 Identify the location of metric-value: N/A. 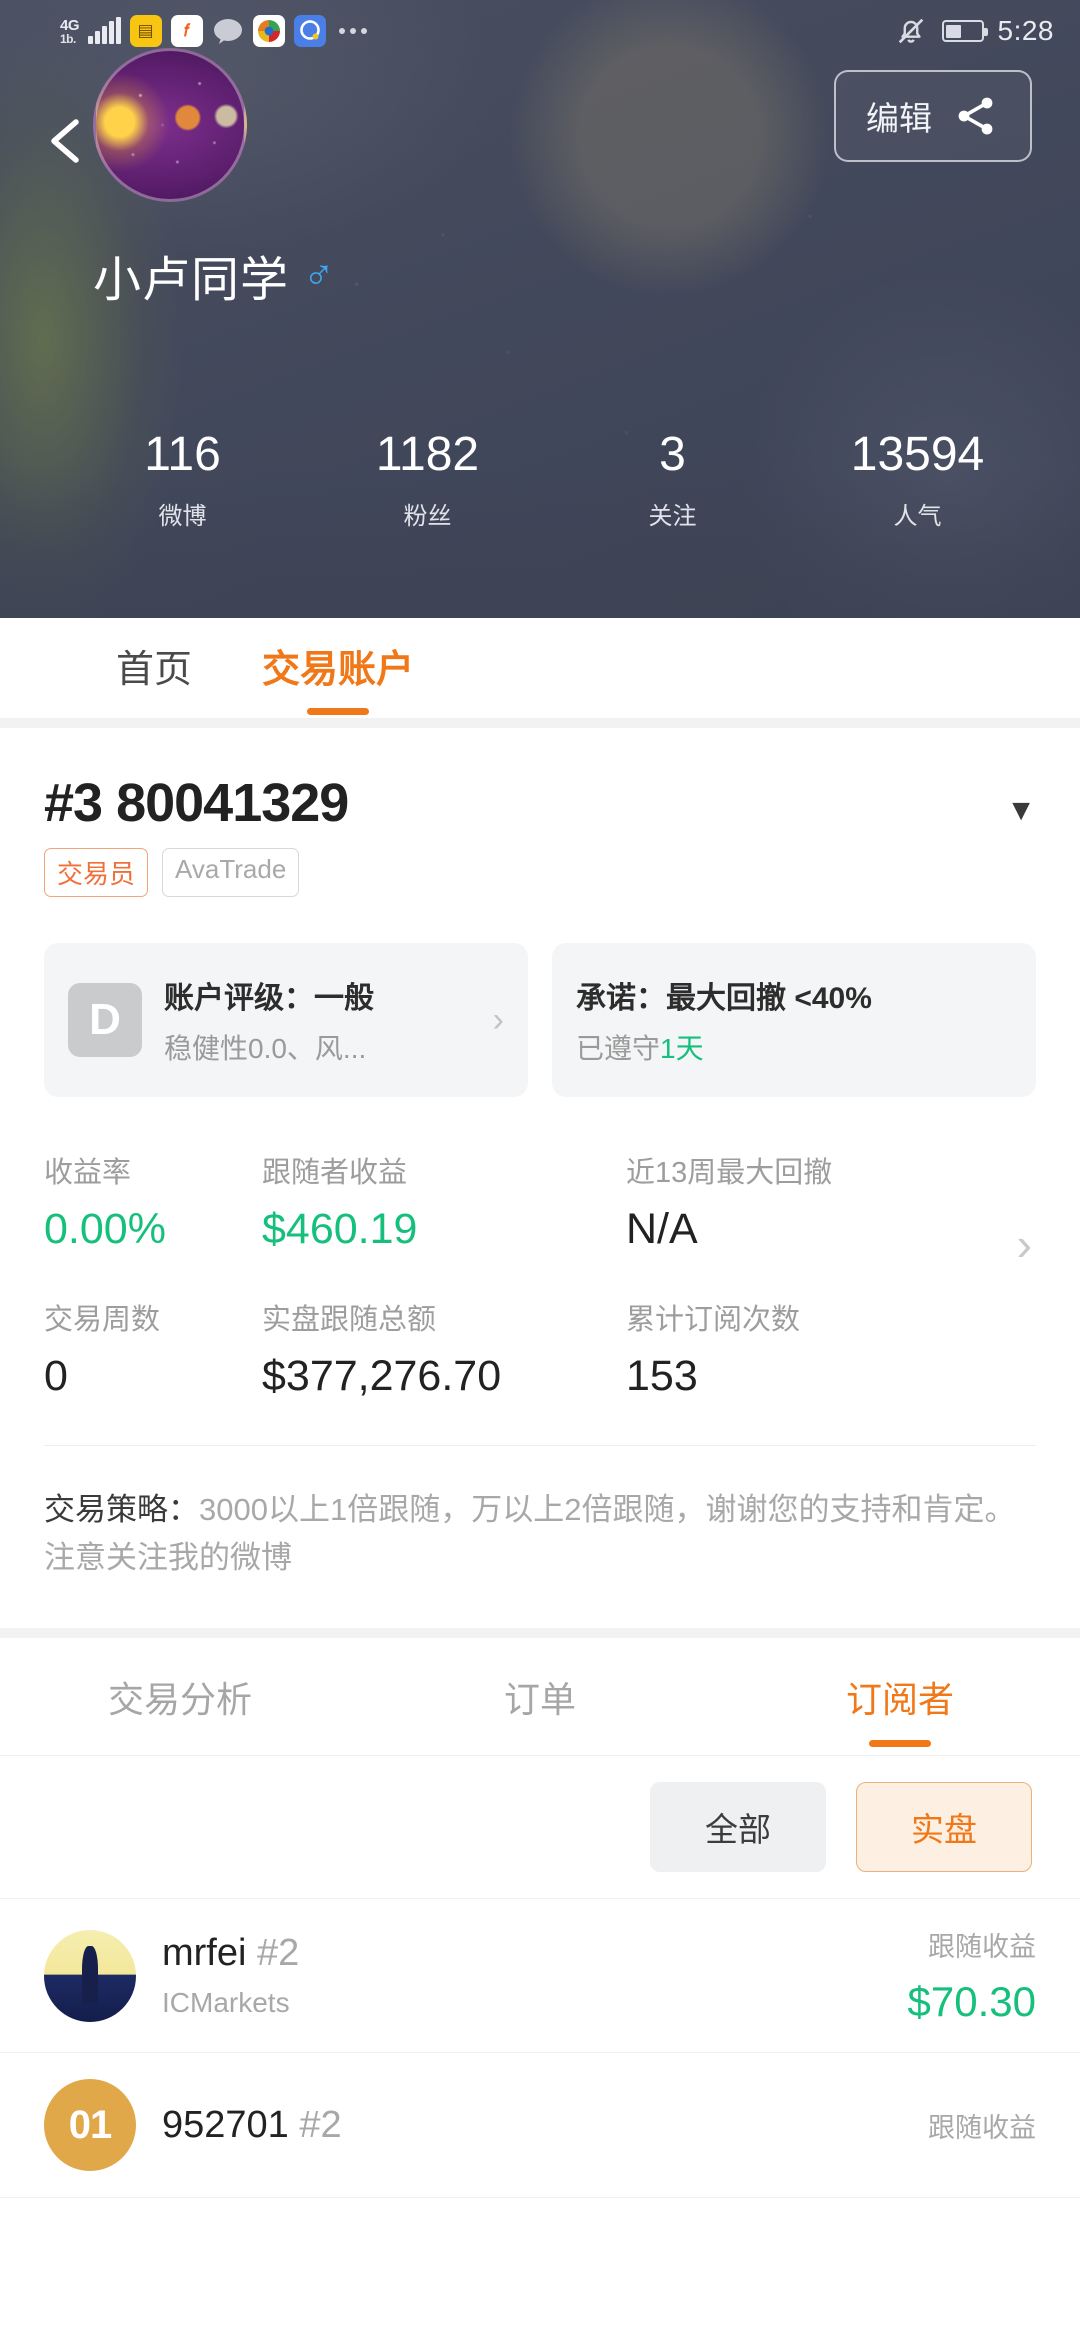
(662, 1229).